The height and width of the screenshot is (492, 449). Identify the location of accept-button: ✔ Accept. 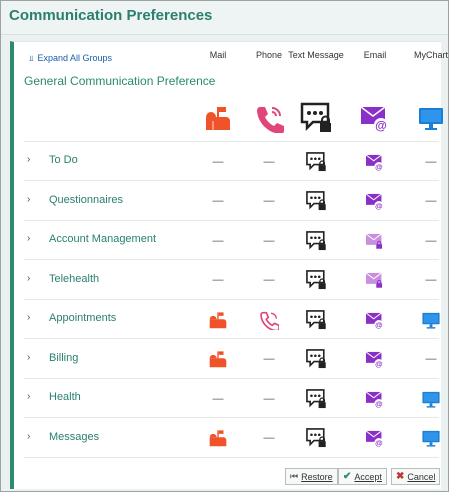
(362, 476).